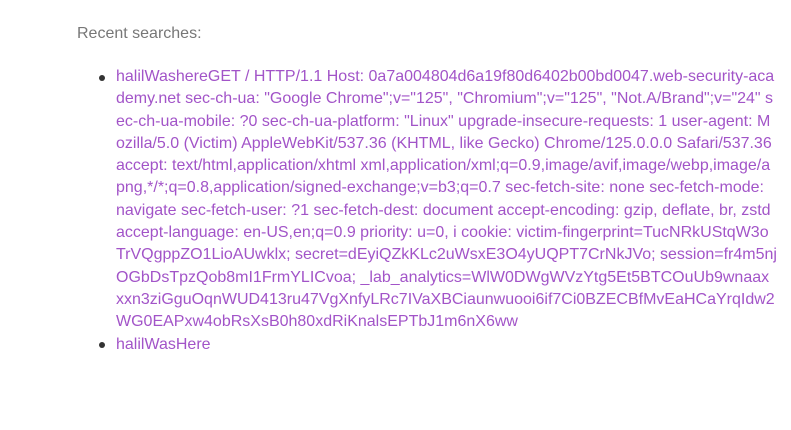 The image size is (791, 430). What do you see at coordinates (446, 345) in the screenshot?
I see `recent-search-link: halilWasHere` at bounding box center [446, 345].